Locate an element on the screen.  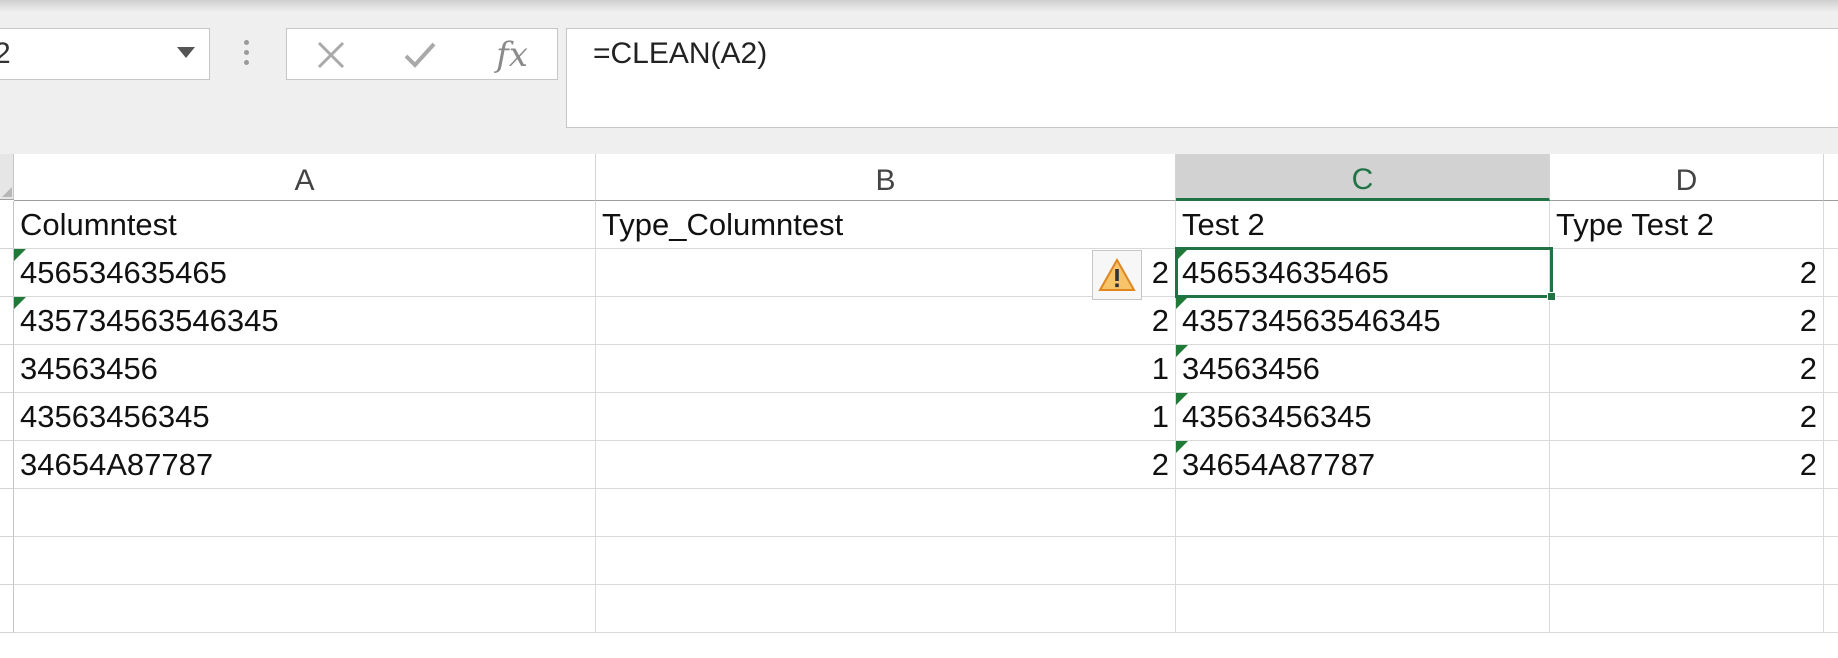
name-box-value: 2 is located at coordinates (5, 54).